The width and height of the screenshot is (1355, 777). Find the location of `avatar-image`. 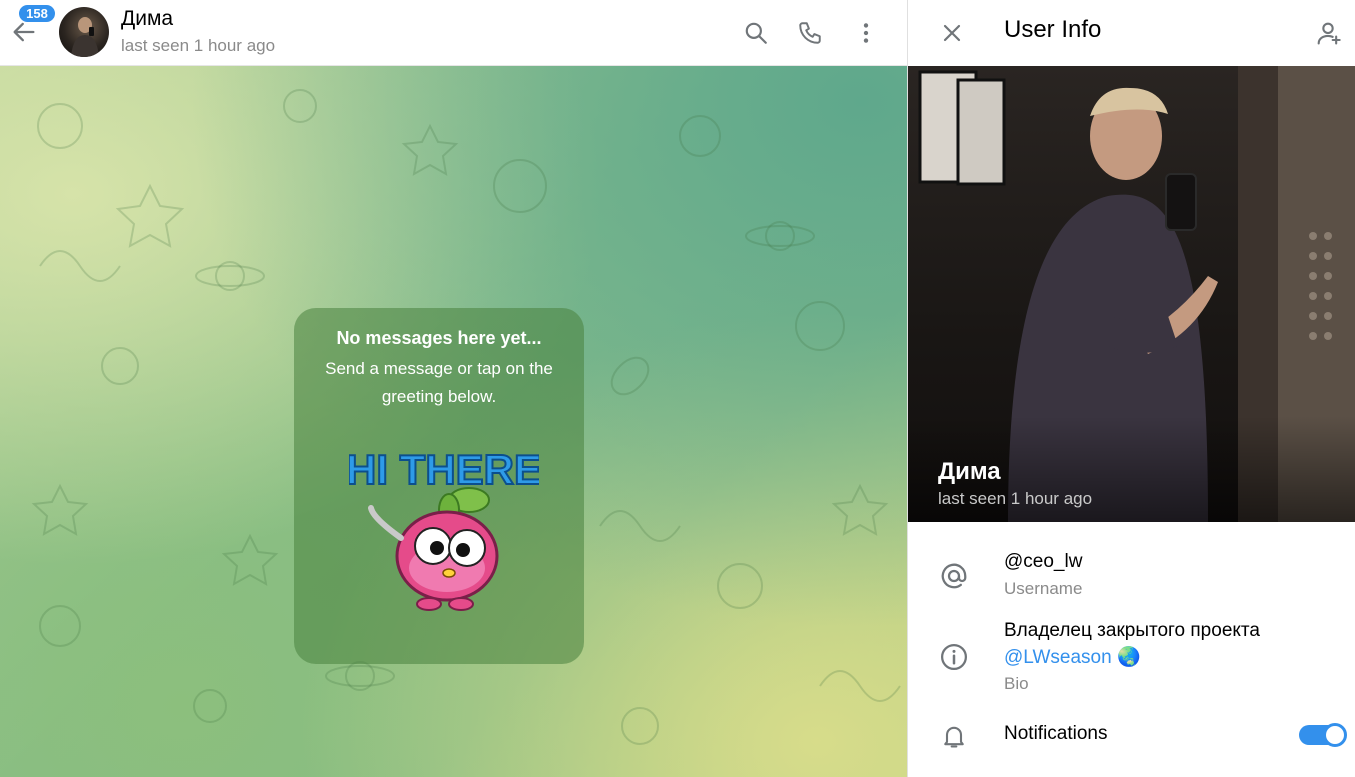

avatar-image is located at coordinates (85, 37).